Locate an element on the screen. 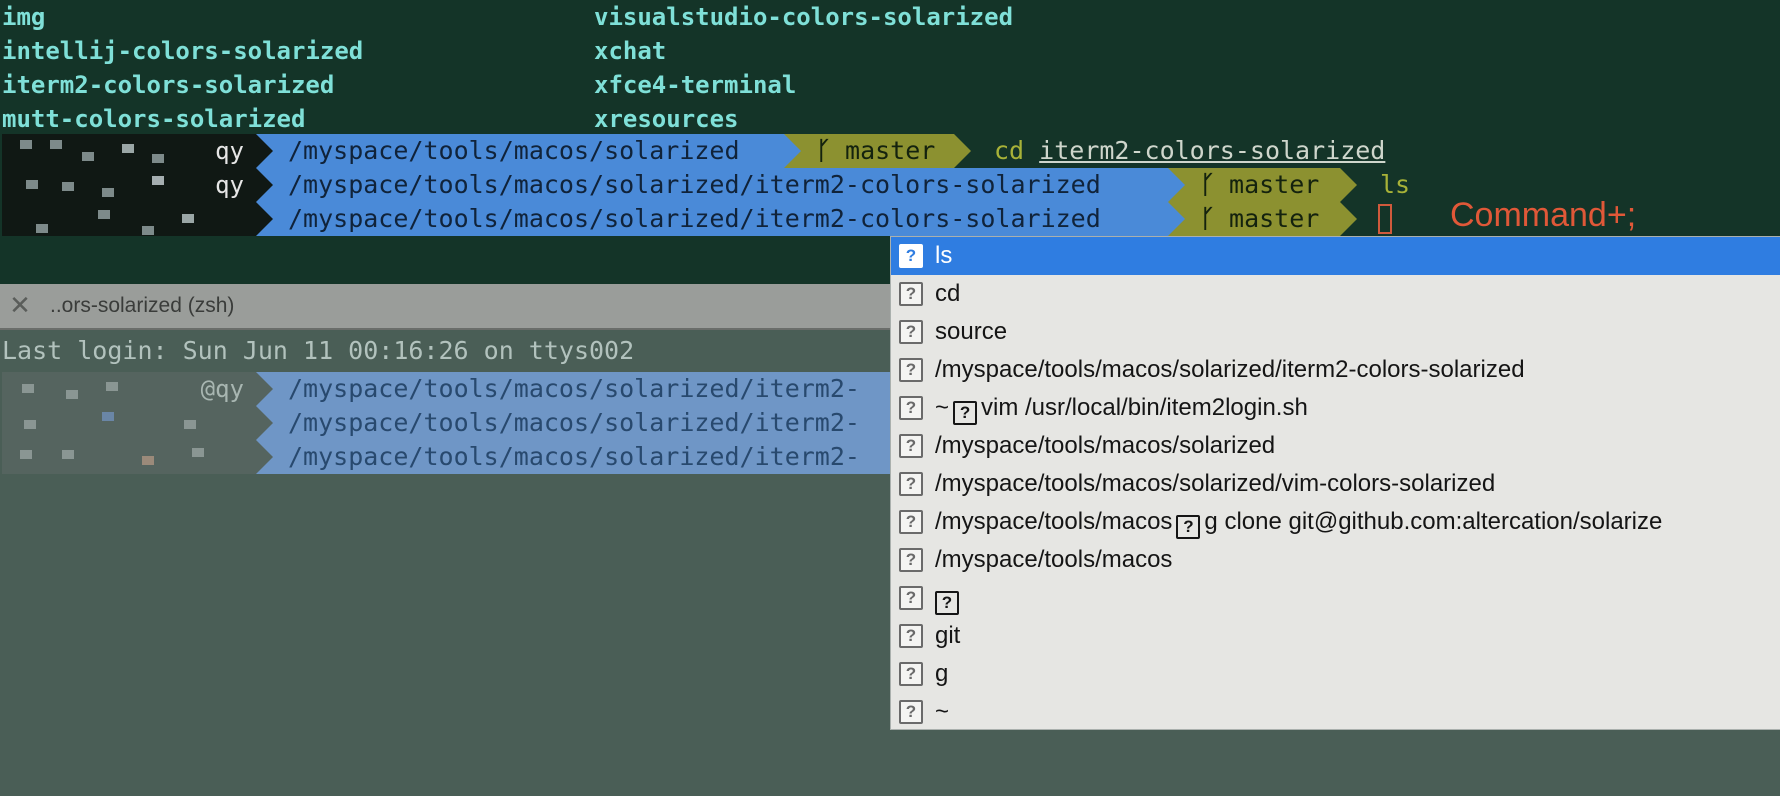 This screenshot has height=796, width=1780. autocomplete-item-label: ~? vim /usr/local/bin/item2login.sh is located at coordinates (1121, 408).